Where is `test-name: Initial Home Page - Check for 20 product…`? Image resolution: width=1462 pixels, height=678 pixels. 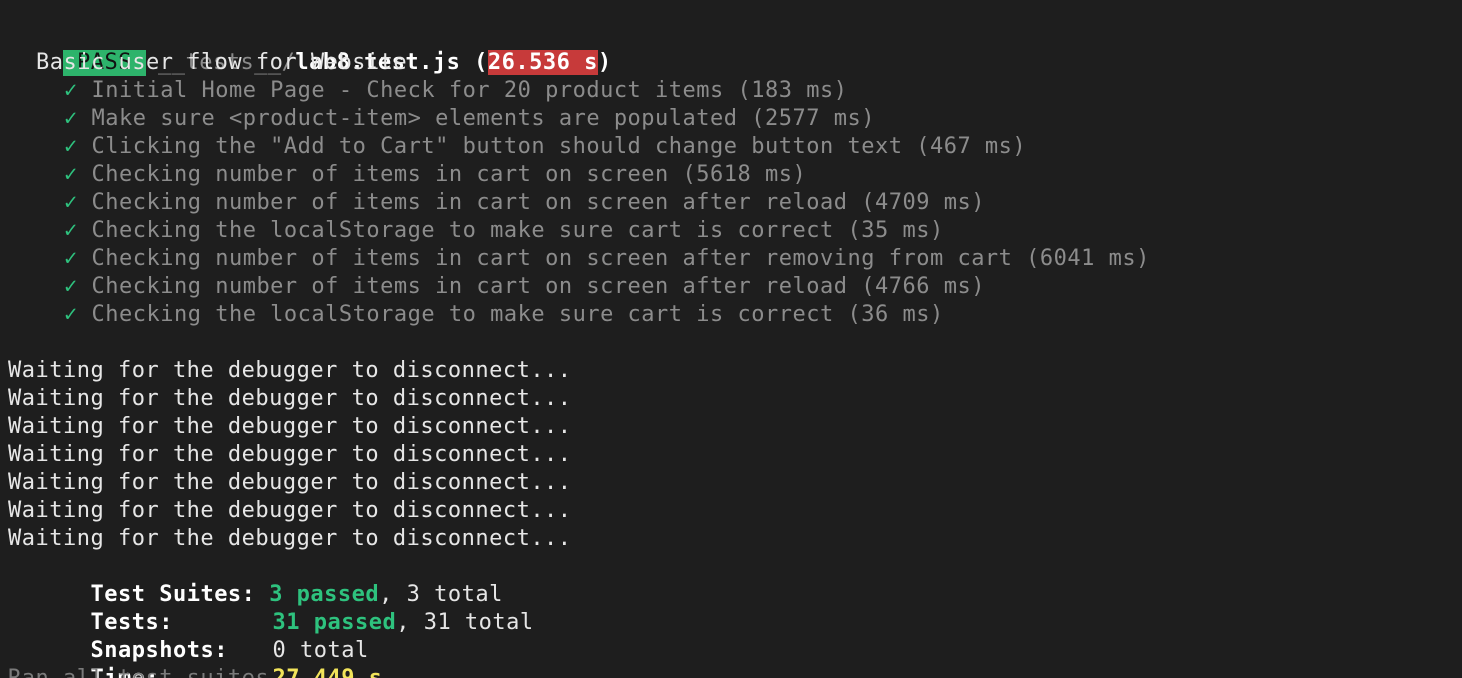 test-name: Initial Home Page - Check for 20 product… is located at coordinates (469, 90).